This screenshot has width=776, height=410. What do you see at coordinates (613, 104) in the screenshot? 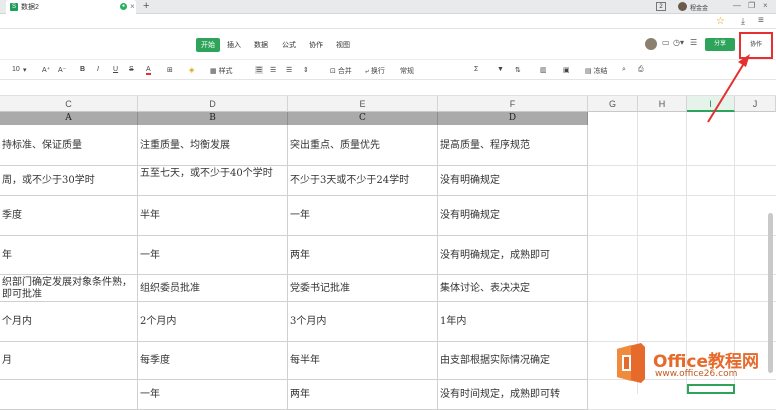
I see `column-header: G` at bounding box center [613, 104].